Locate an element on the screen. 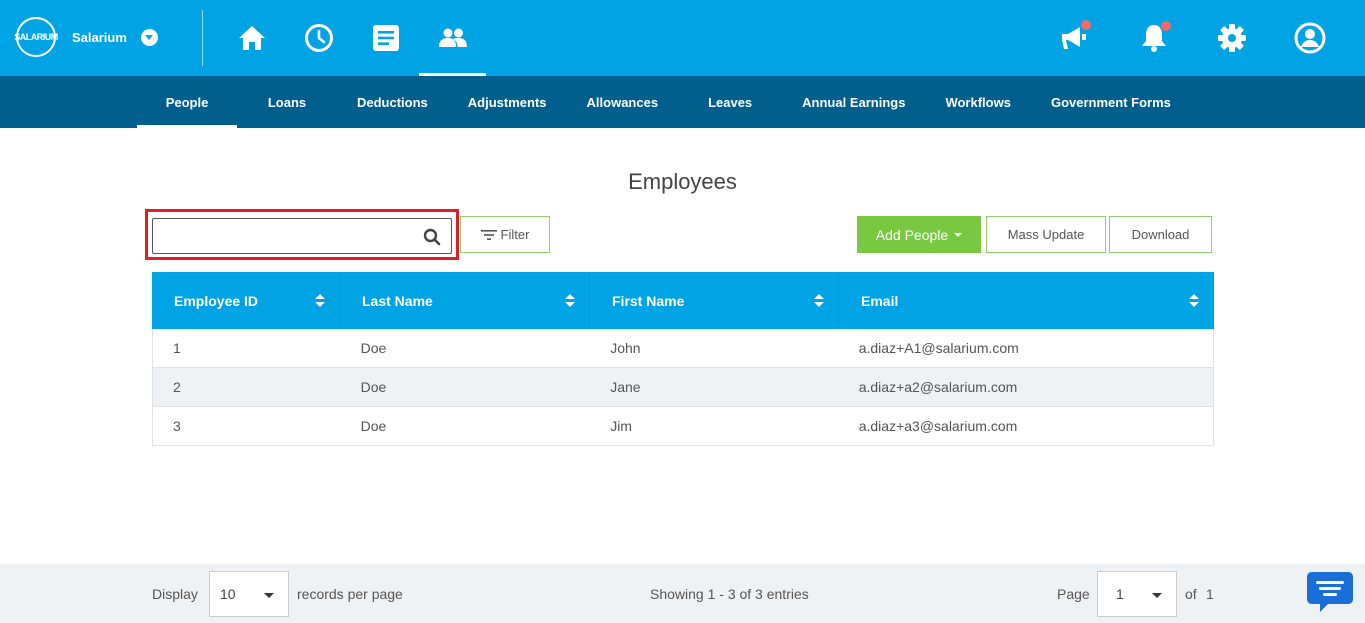 The height and width of the screenshot is (623, 1365). document-icon is located at coordinates (385, 38).